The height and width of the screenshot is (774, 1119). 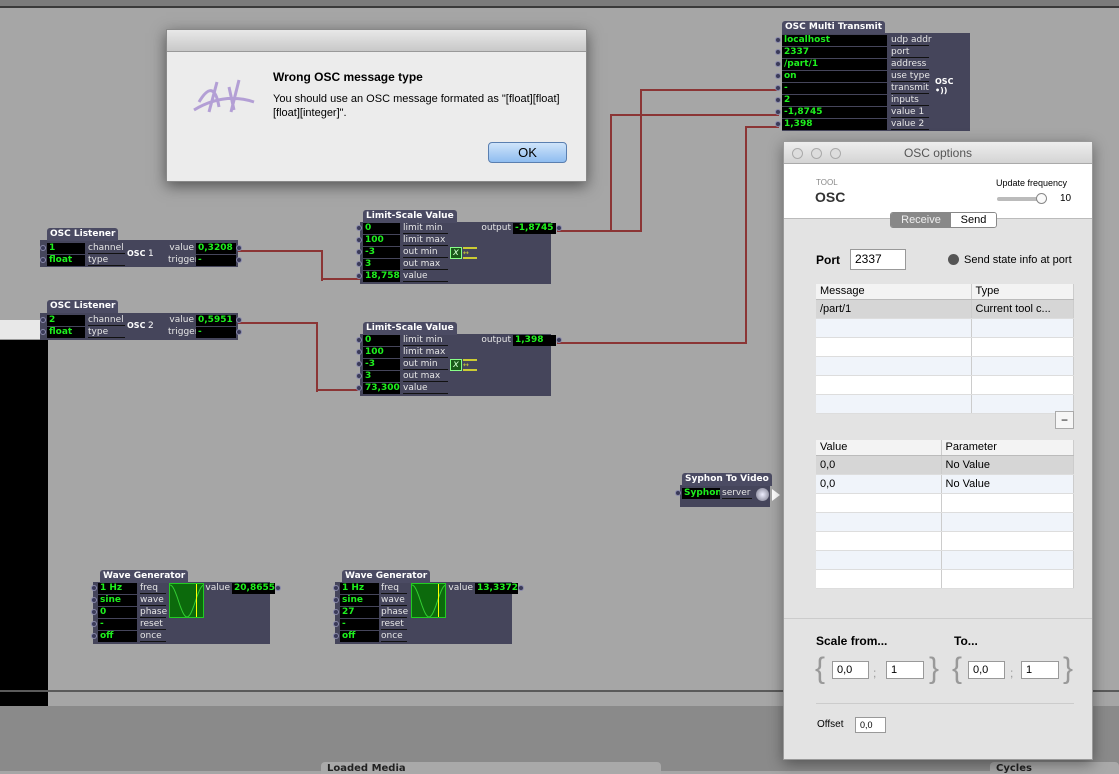 What do you see at coordinates (359, 636) in the screenshot?
I see `param-value-field: off` at bounding box center [359, 636].